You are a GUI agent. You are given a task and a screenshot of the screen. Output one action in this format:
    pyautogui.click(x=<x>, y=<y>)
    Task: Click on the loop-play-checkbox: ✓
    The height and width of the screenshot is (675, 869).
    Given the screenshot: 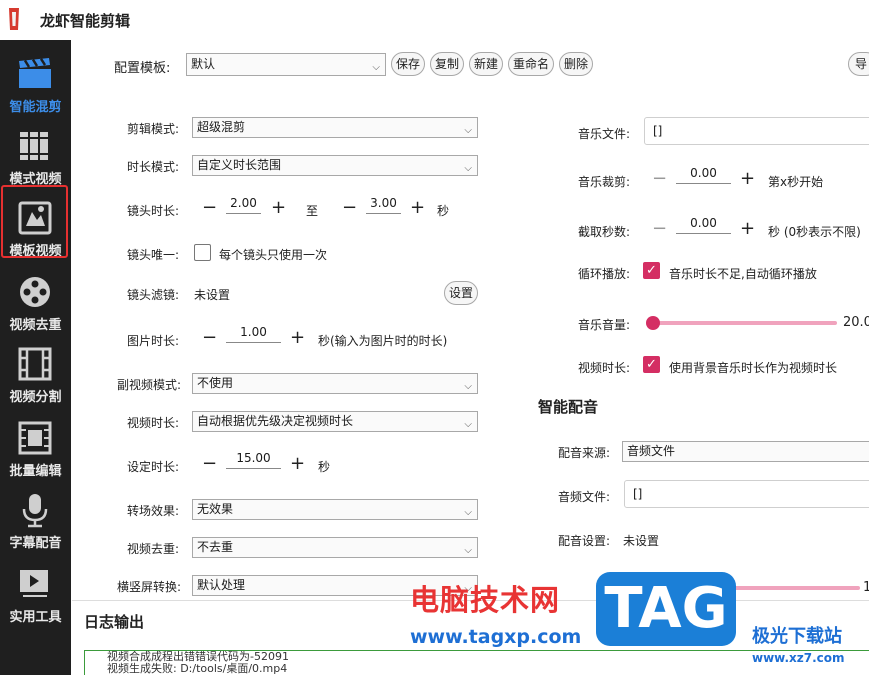 What is the action you would take?
    pyautogui.click(x=651, y=270)
    